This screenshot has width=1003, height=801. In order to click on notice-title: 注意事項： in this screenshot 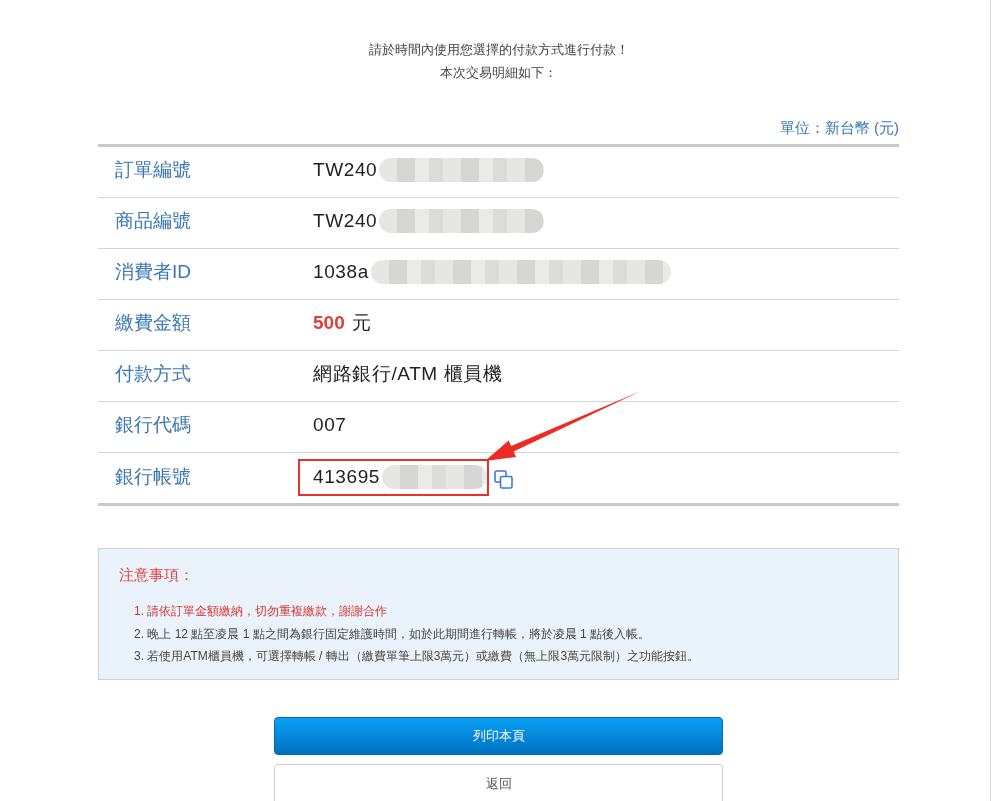, I will do `click(157, 575)`.